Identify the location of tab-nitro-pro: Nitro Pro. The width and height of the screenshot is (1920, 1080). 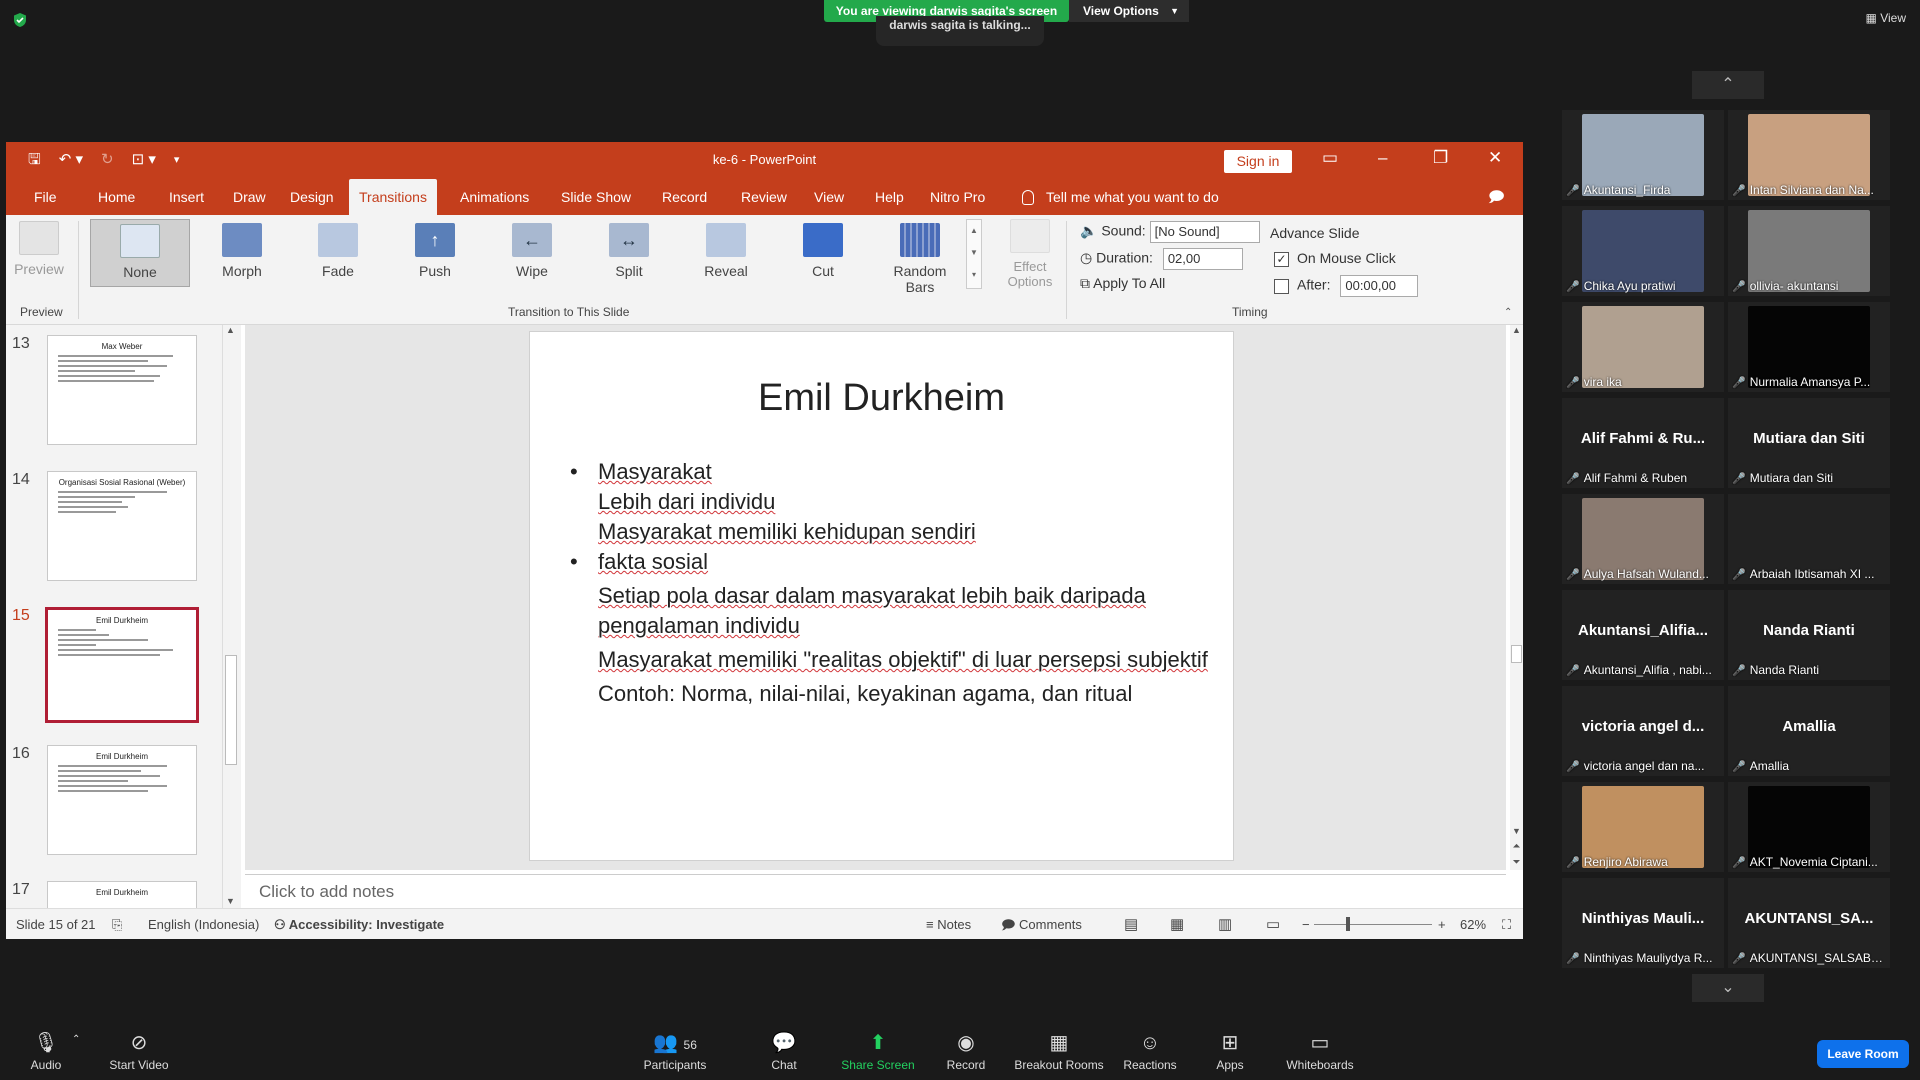
(957, 197).